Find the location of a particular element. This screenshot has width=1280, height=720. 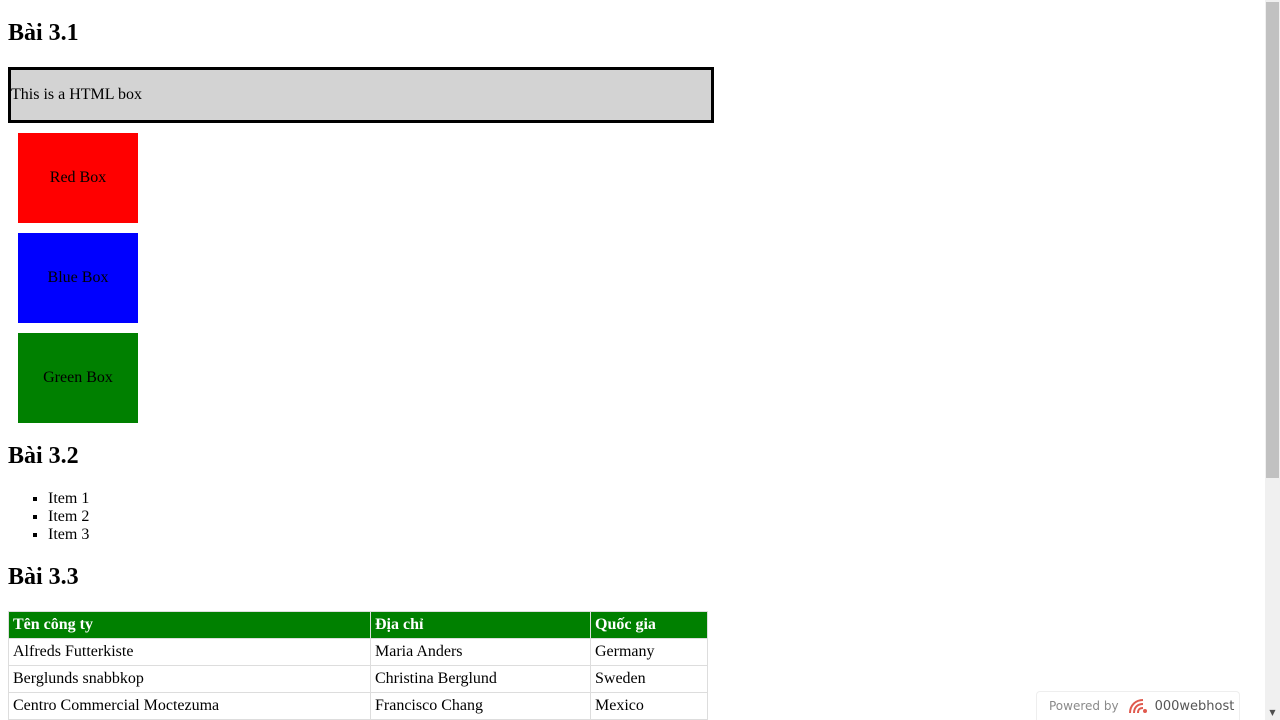

html-box: This is a HTML box is located at coordinates (361, 95).